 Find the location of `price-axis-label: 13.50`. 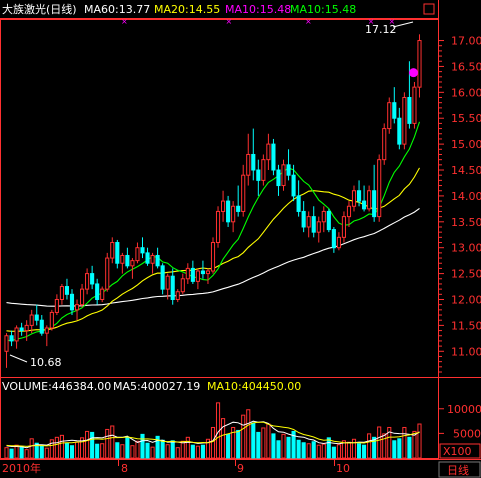

price-axis-label: 13.50 is located at coordinates (466, 222).